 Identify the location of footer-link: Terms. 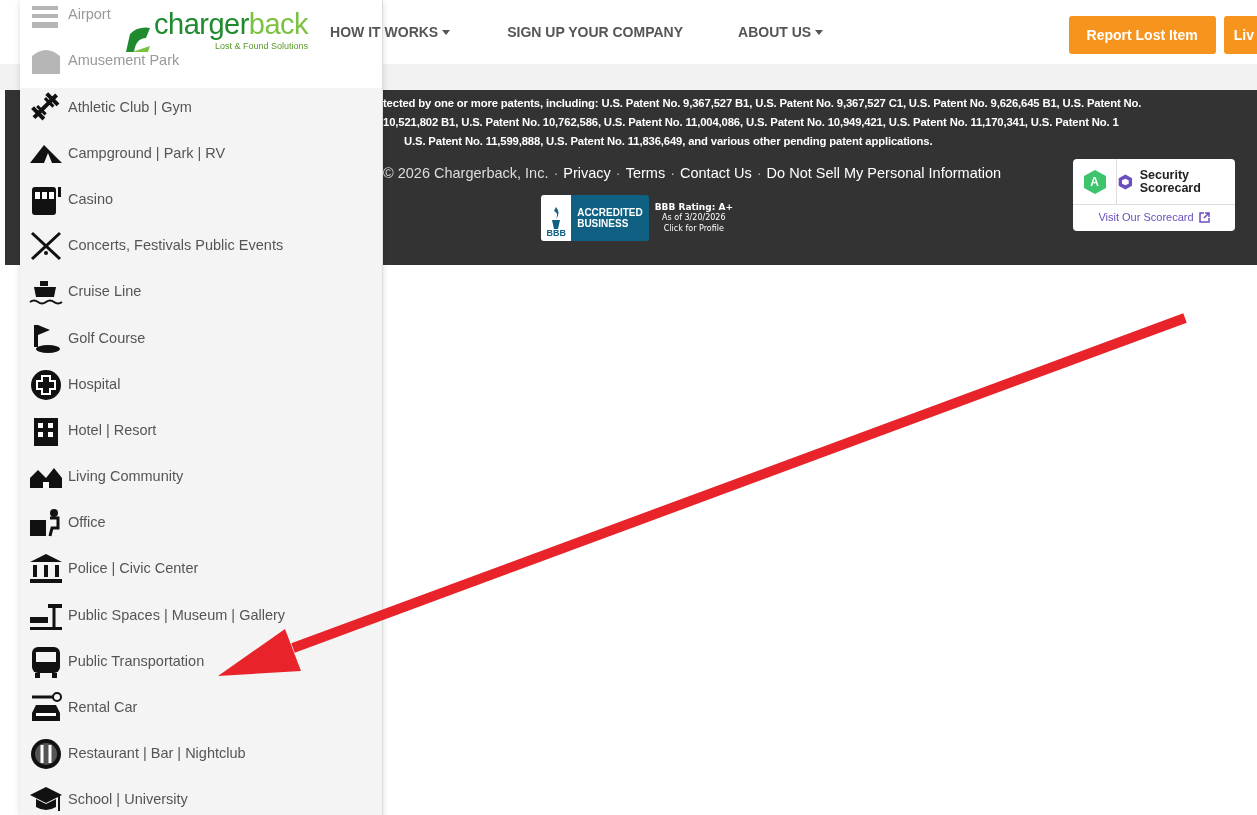
(645, 173).